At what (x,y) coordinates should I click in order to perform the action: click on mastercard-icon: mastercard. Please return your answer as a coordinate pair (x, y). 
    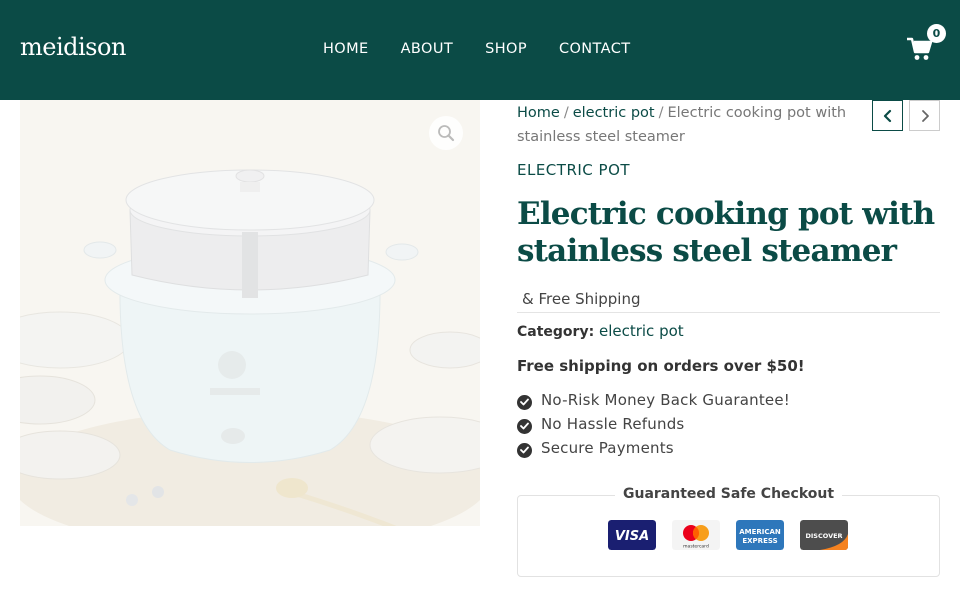
    Looking at the image, I should click on (696, 535).